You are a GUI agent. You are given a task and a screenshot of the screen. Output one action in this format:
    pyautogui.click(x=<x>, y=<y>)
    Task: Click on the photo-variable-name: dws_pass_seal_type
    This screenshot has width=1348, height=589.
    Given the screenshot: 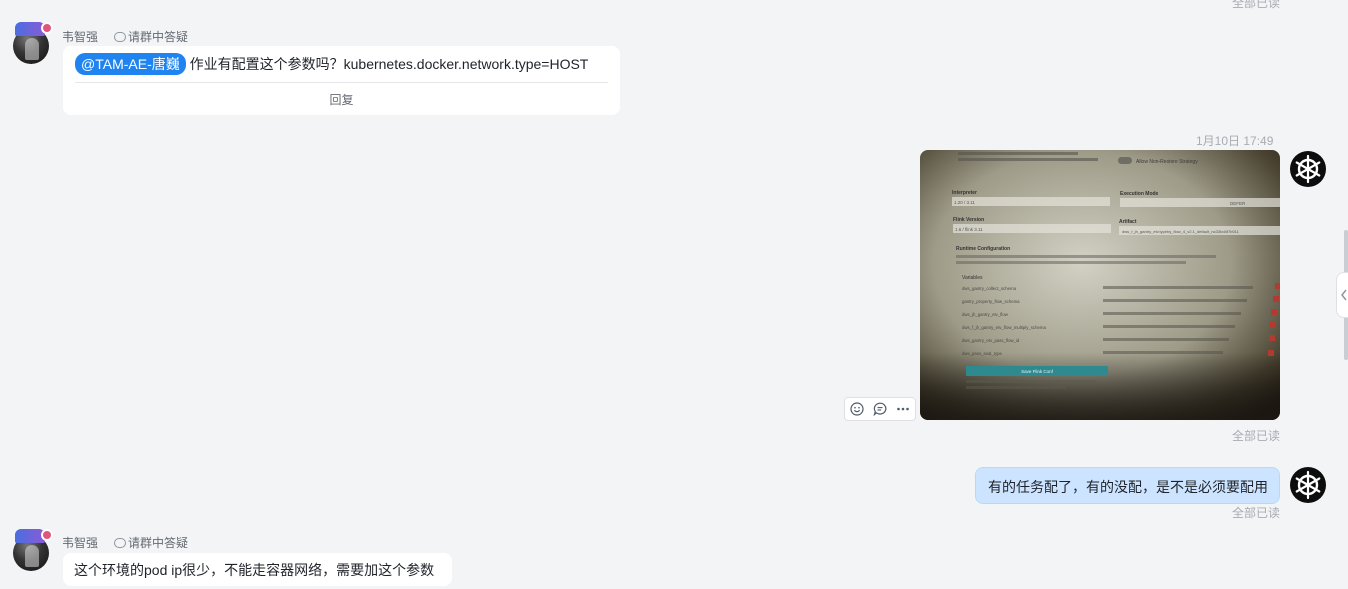 What is the action you would take?
    pyautogui.click(x=982, y=353)
    